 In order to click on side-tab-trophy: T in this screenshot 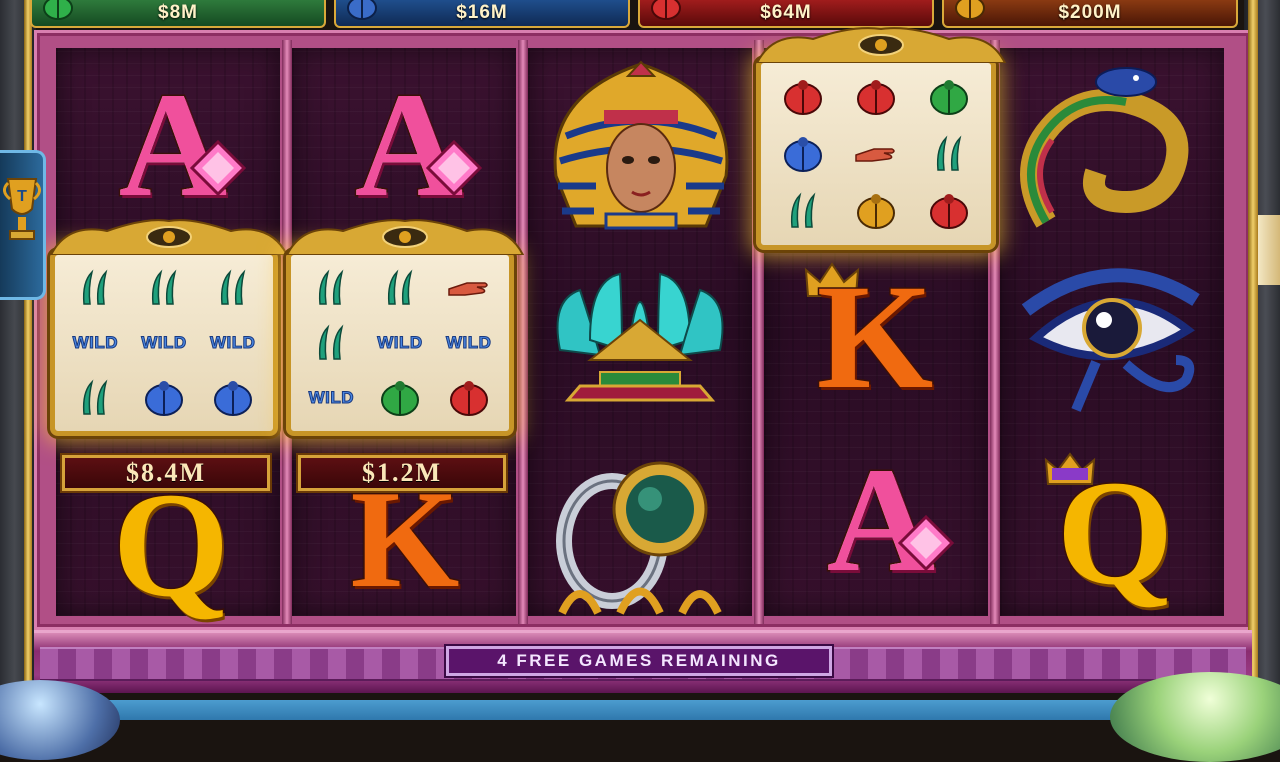, I will do `click(23, 225)`.